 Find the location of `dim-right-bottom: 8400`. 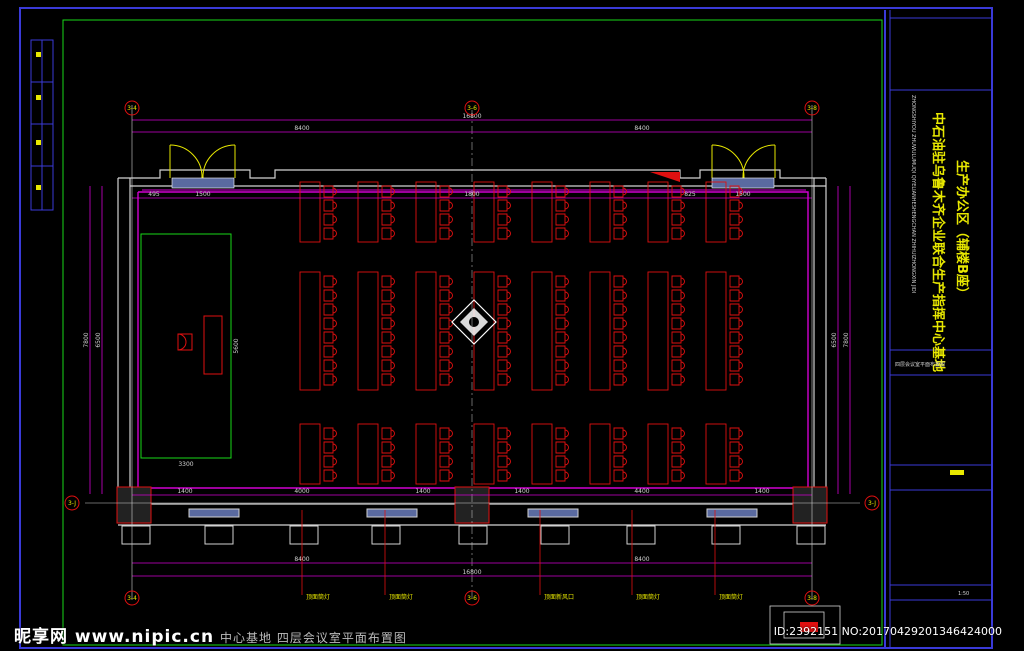

dim-right-bottom: 8400 is located at coordinates (641, 559).